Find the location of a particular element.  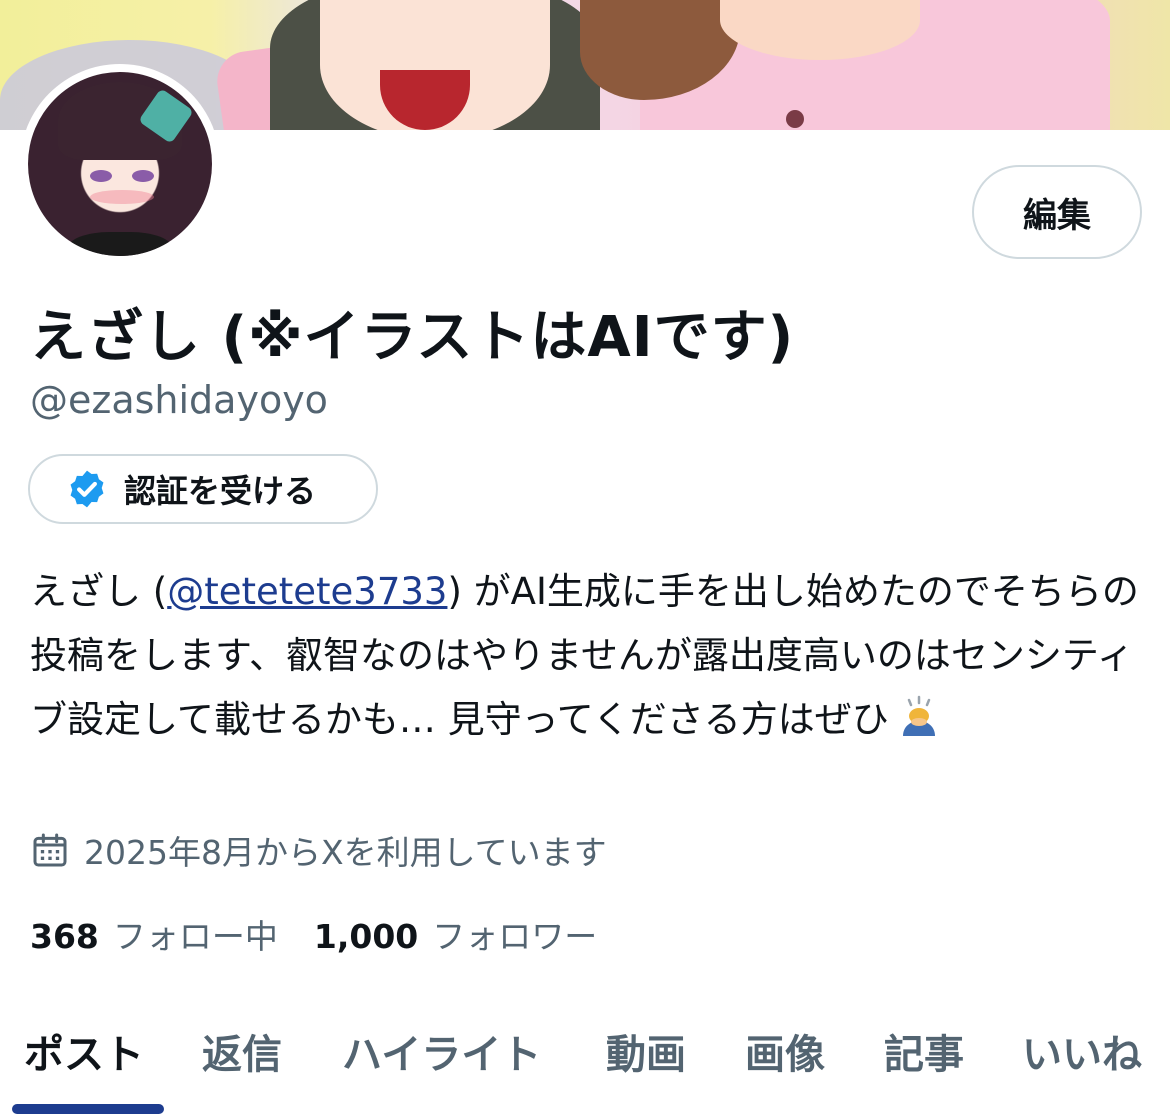

get-verified-label: 認証を受ける is located at coordinates (220, 491).